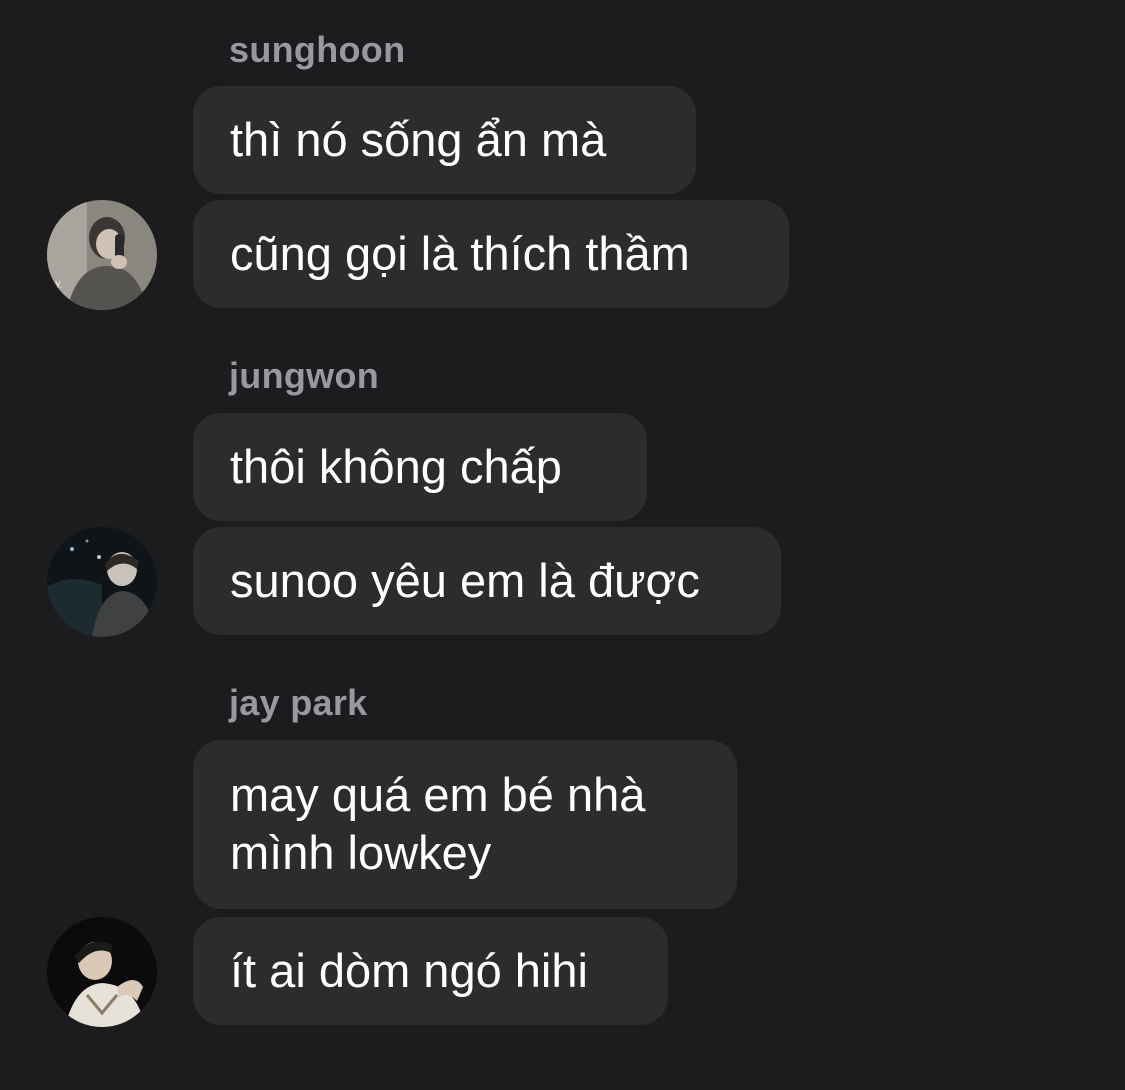  Describe the element at coordinates (58, 285) in the screenshot. I see `svg-text: Y.` at that location.